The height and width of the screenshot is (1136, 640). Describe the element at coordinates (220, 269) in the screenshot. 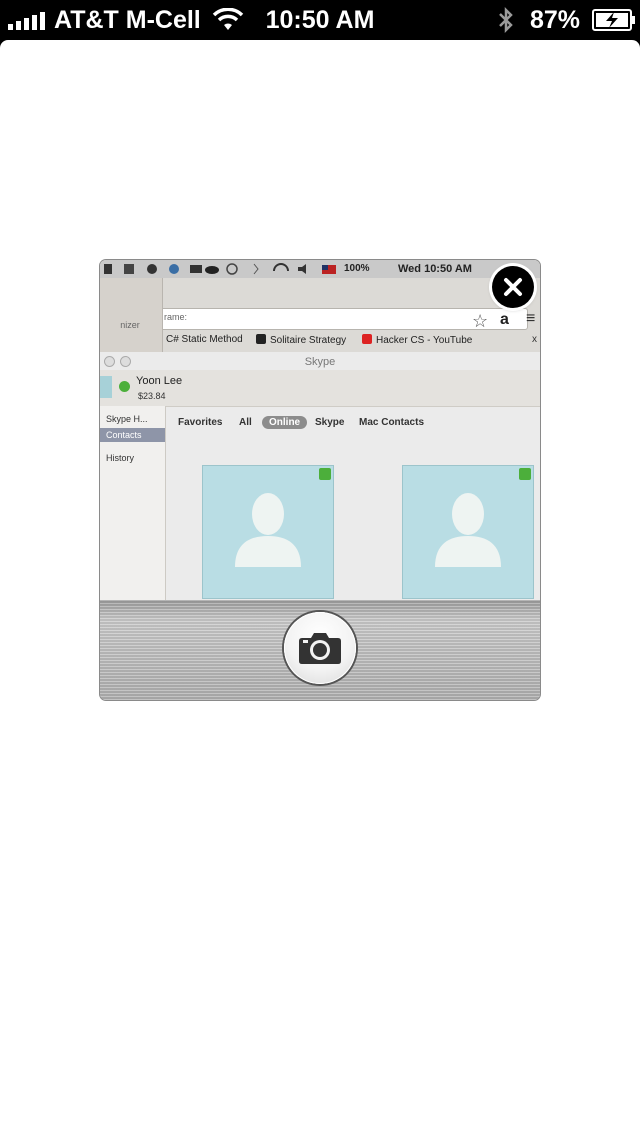

I see `menubar-icons` at that location.